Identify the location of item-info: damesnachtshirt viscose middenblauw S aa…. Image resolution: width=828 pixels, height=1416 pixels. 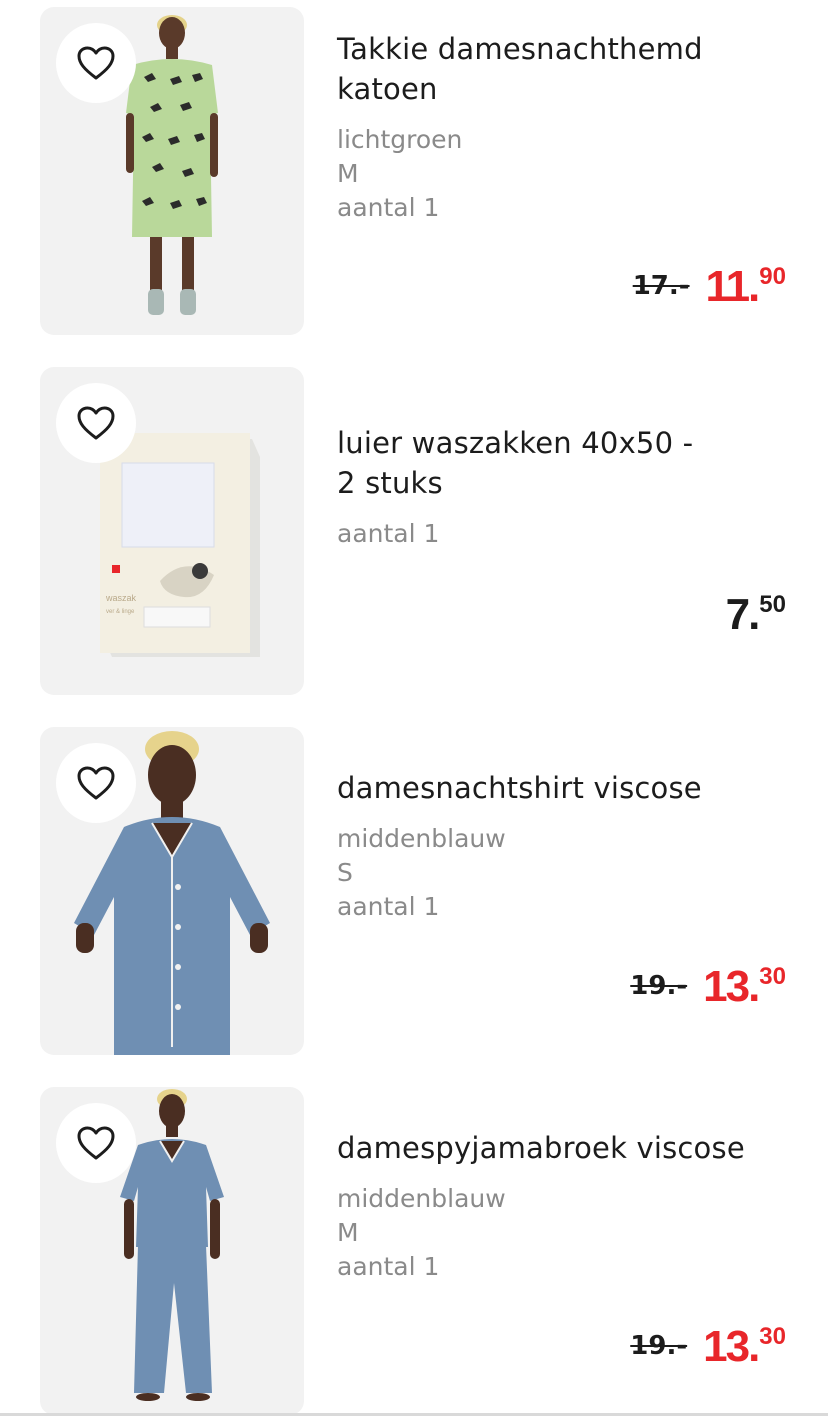
(562, 846).